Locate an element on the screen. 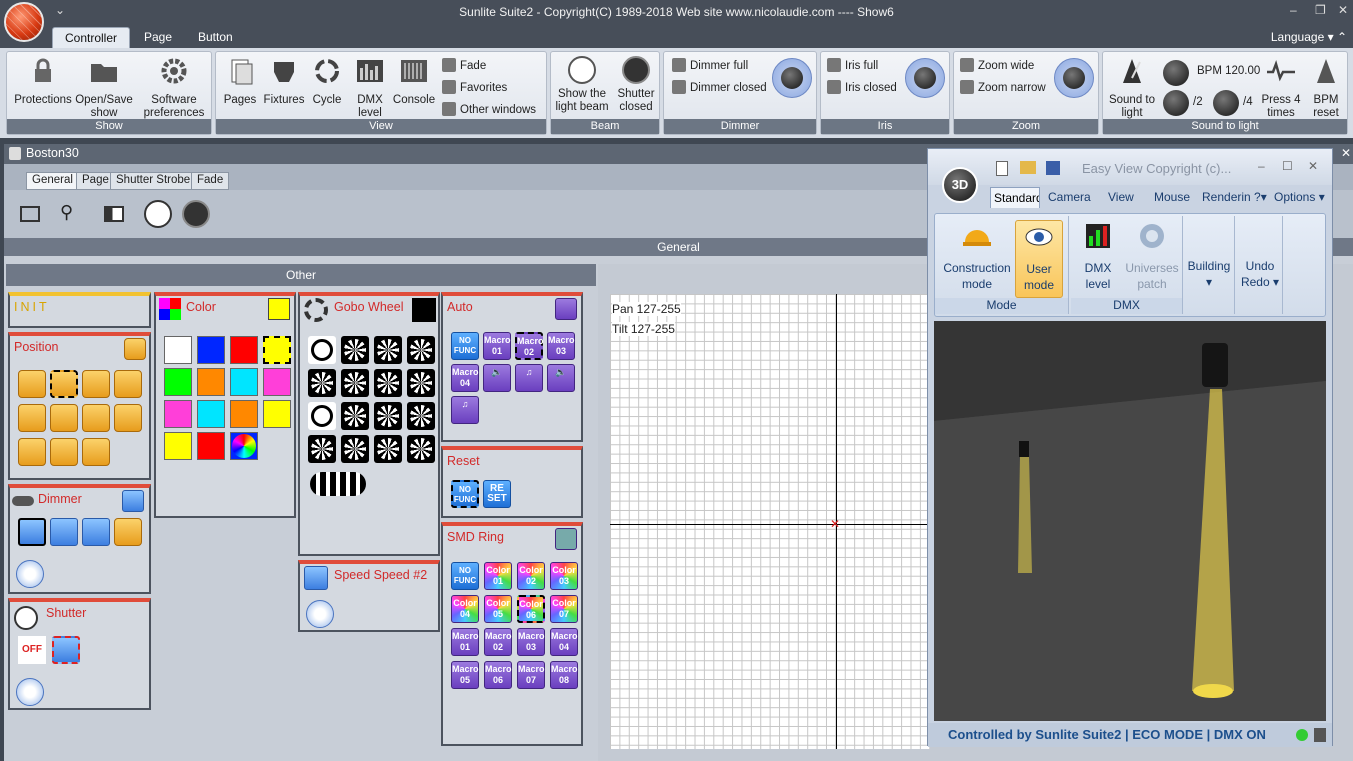 This screenshot has width=1353, height=761. init-panel: INIT is located at coordinates (79, 310).